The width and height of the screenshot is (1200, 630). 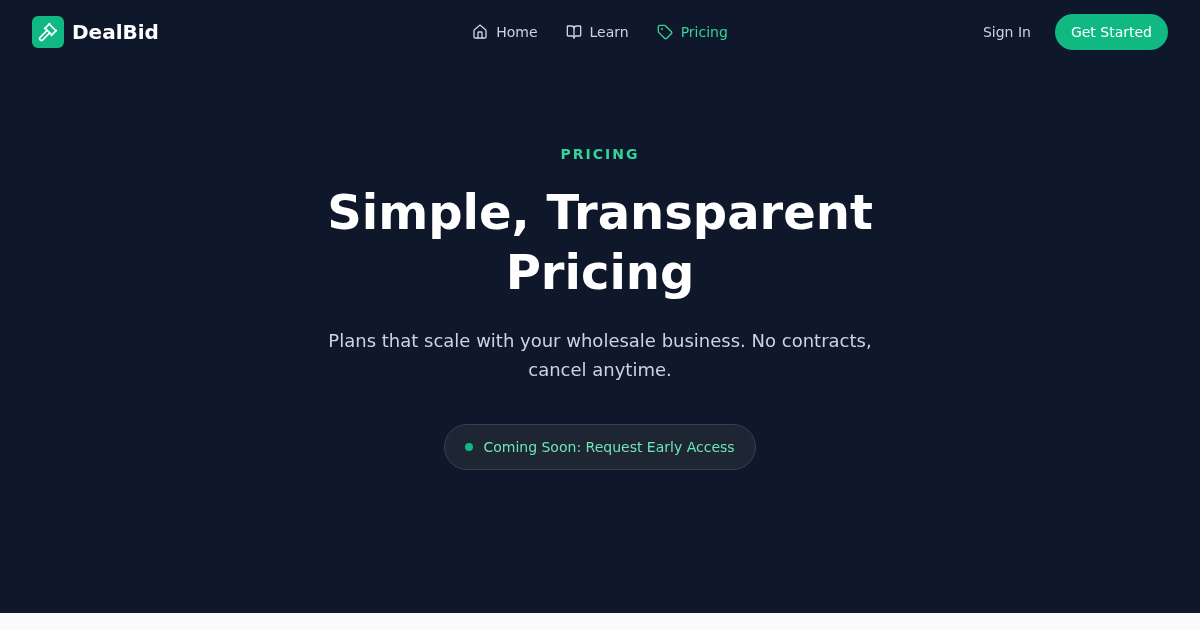 What do you see at coordinates (469, 447) in the screenshot?
I see `status-dot-icon` at bounding box center [469, 447].